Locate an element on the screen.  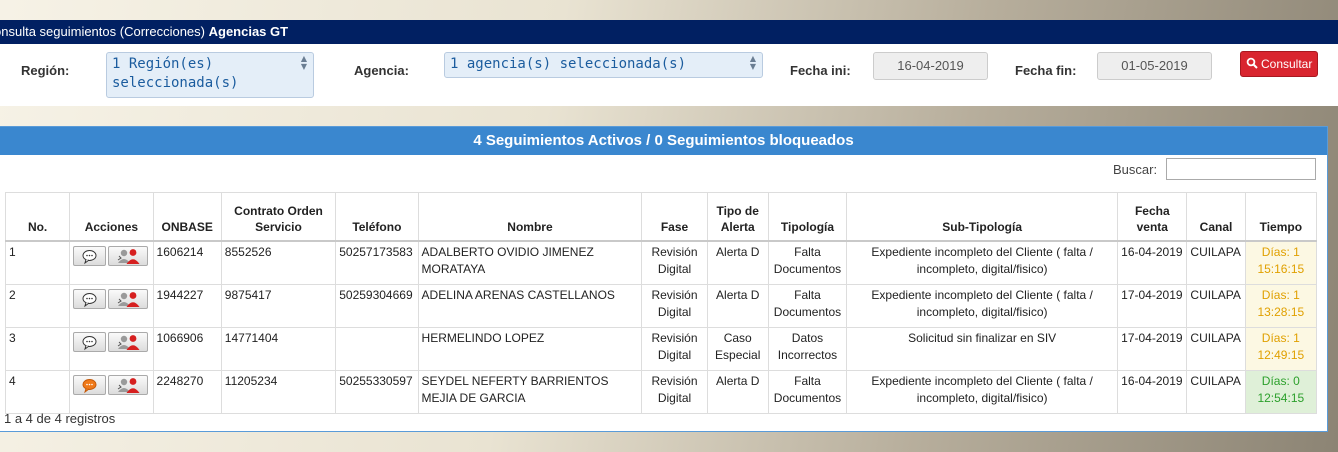
tiempo-hora: 12:49:15 is located at coordinates (1281, 355).